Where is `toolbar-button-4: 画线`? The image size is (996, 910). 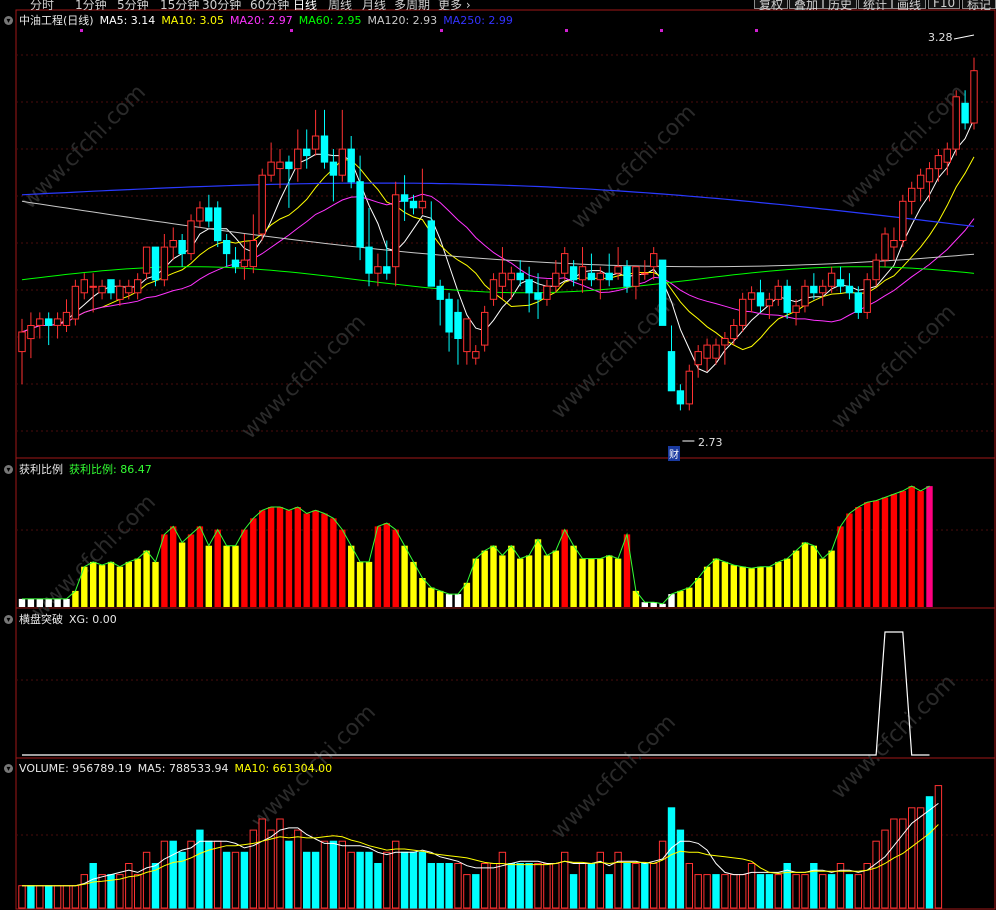
toolbar-button-4: 画线 is located at coordinates (909, 5).